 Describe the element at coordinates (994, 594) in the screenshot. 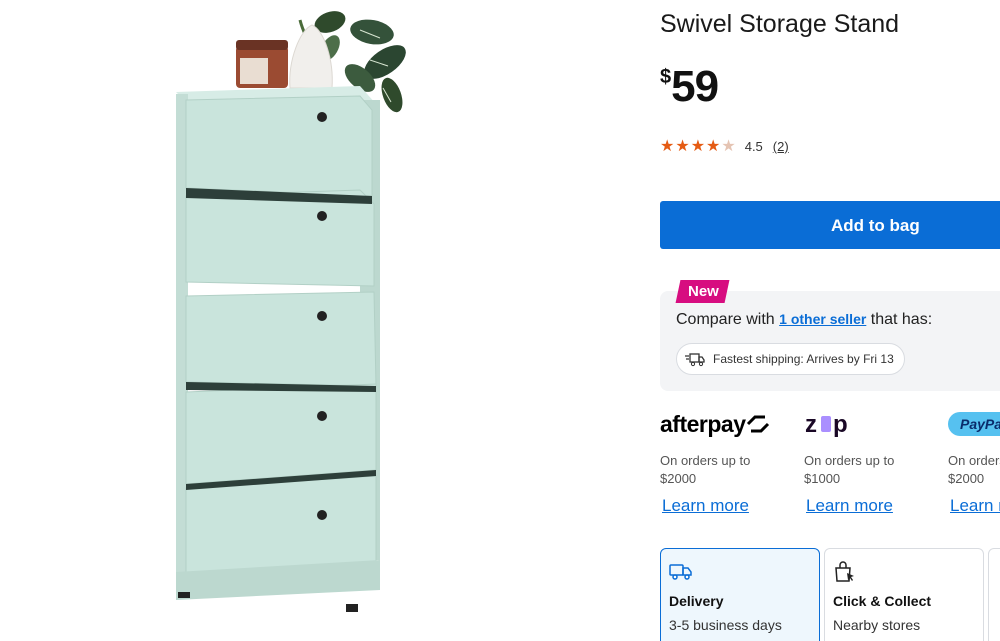

I see `third-fulfilment-option` at that location.